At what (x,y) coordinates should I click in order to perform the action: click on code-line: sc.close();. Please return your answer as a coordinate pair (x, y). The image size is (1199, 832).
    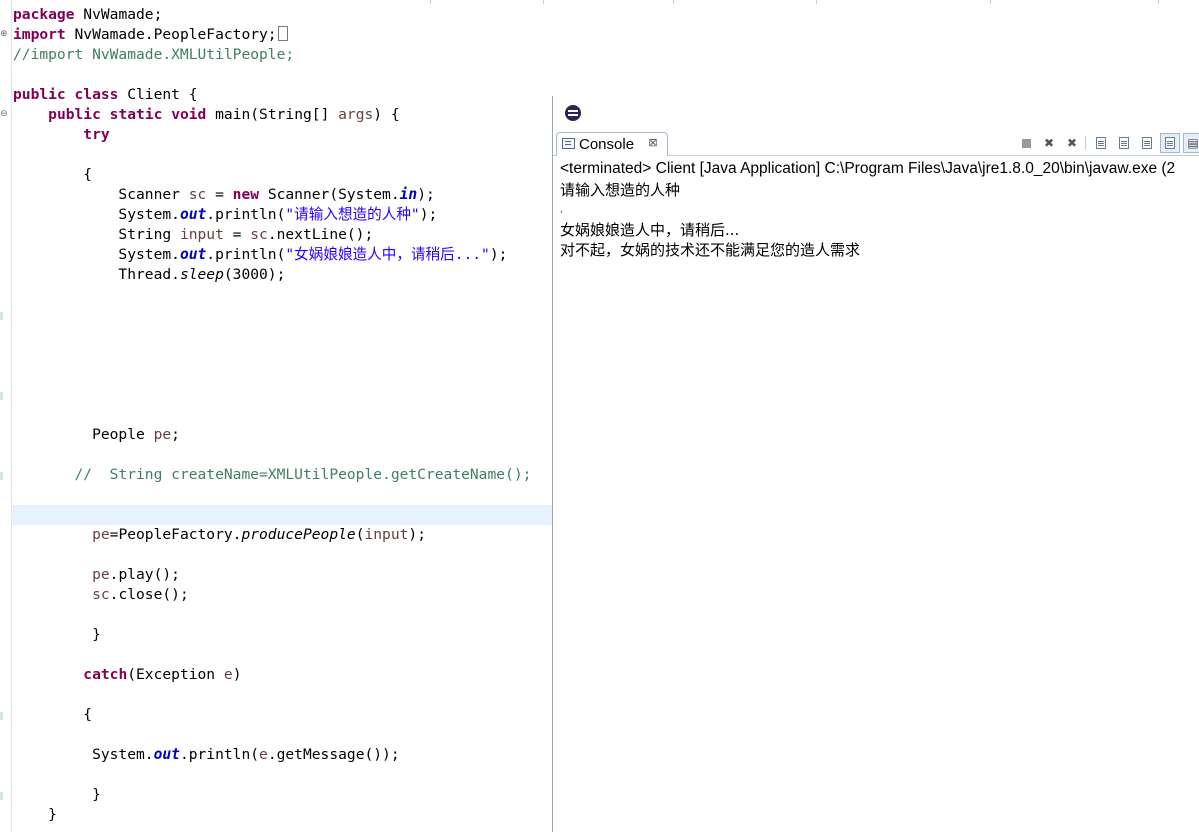
    Looking at the image, I should click on (101, 595).